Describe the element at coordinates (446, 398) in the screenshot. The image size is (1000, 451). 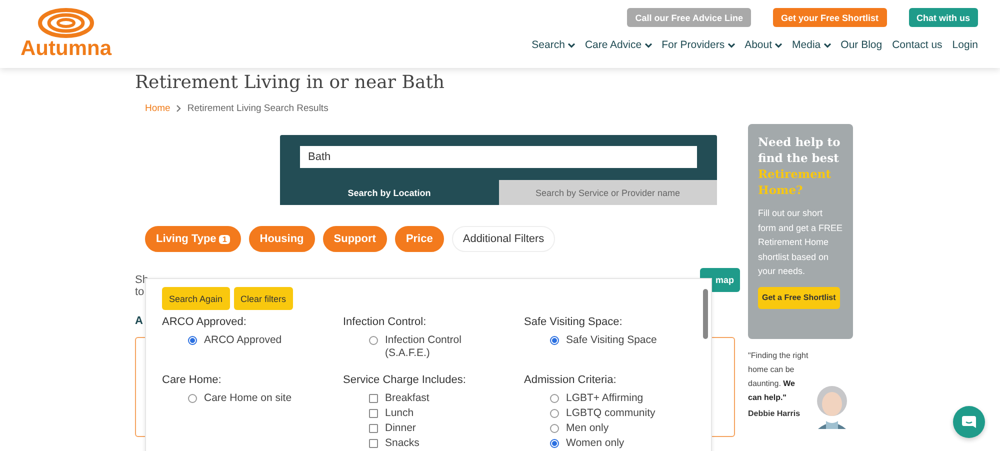
I see `filter-option: Breakfast` at that location.